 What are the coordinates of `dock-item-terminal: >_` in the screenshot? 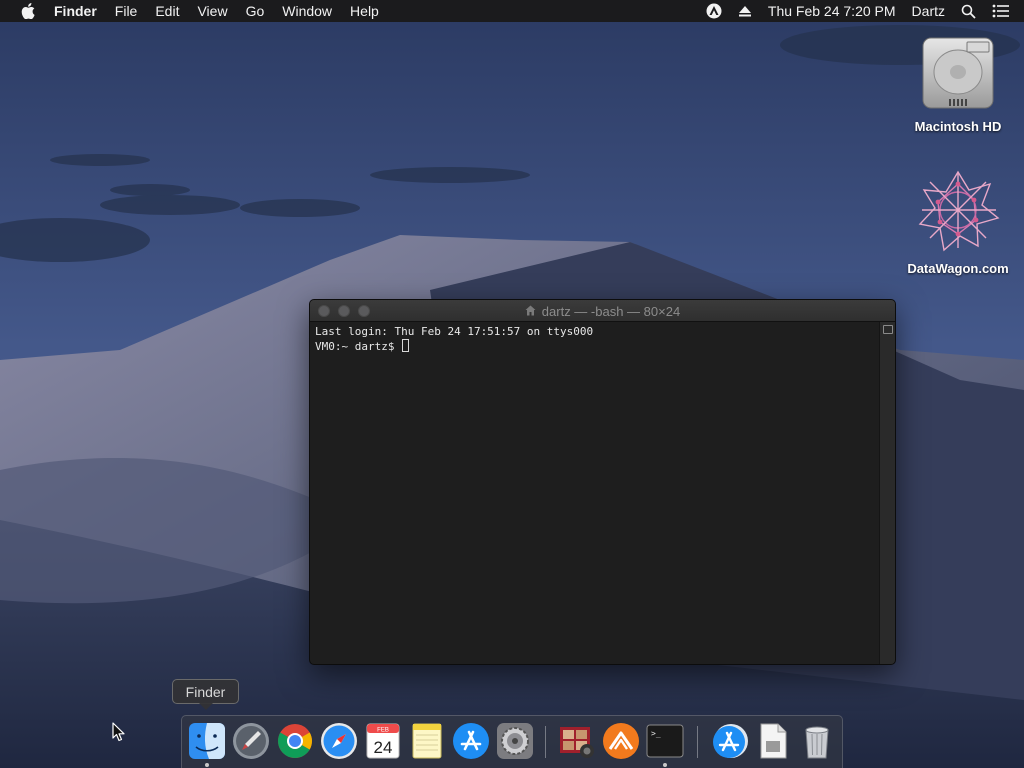 It's located at (665, 741).